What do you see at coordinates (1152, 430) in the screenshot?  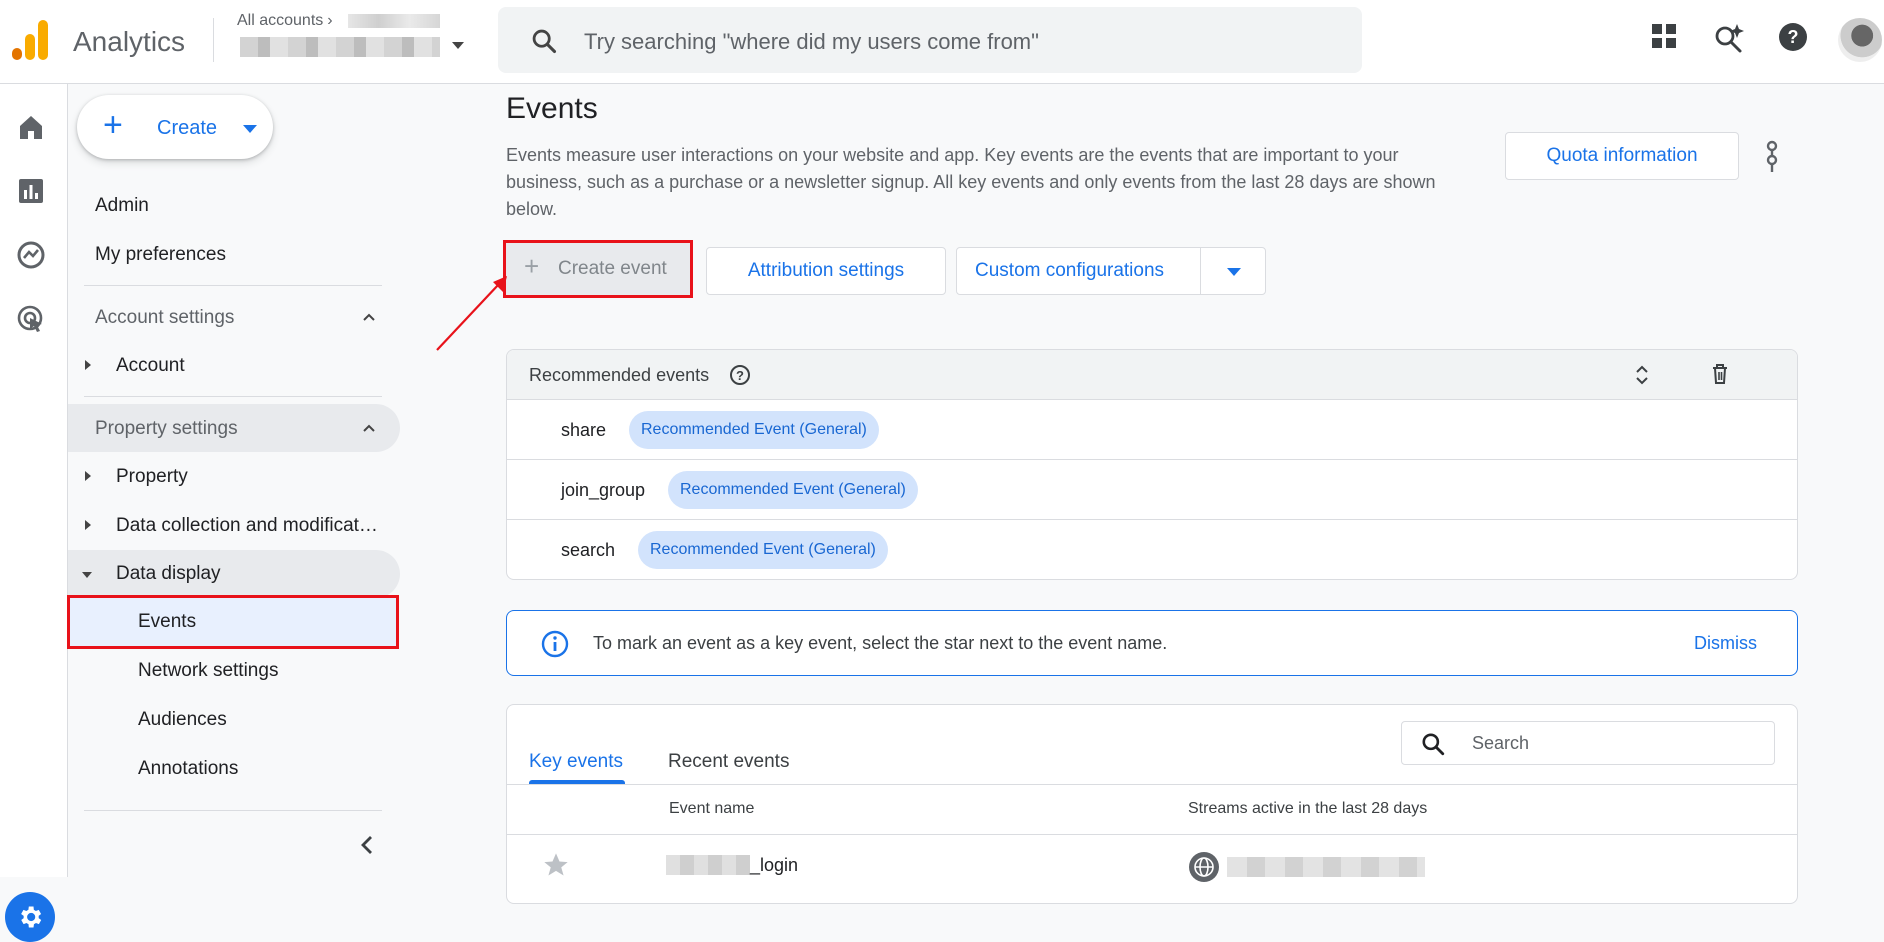 I see `recommended-event-row: share Recommended Event (General)` at bounding box center [1152, 430].